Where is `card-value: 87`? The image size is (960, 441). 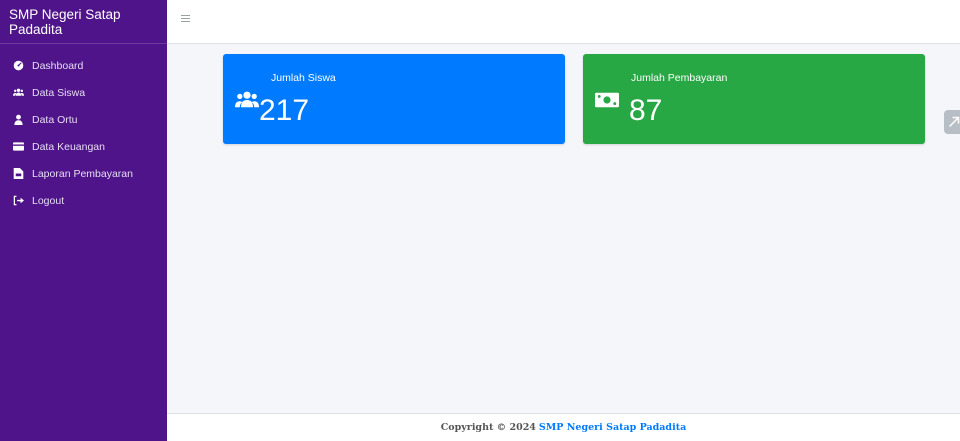 card-value: 87 is located at coordinates (646, 110).